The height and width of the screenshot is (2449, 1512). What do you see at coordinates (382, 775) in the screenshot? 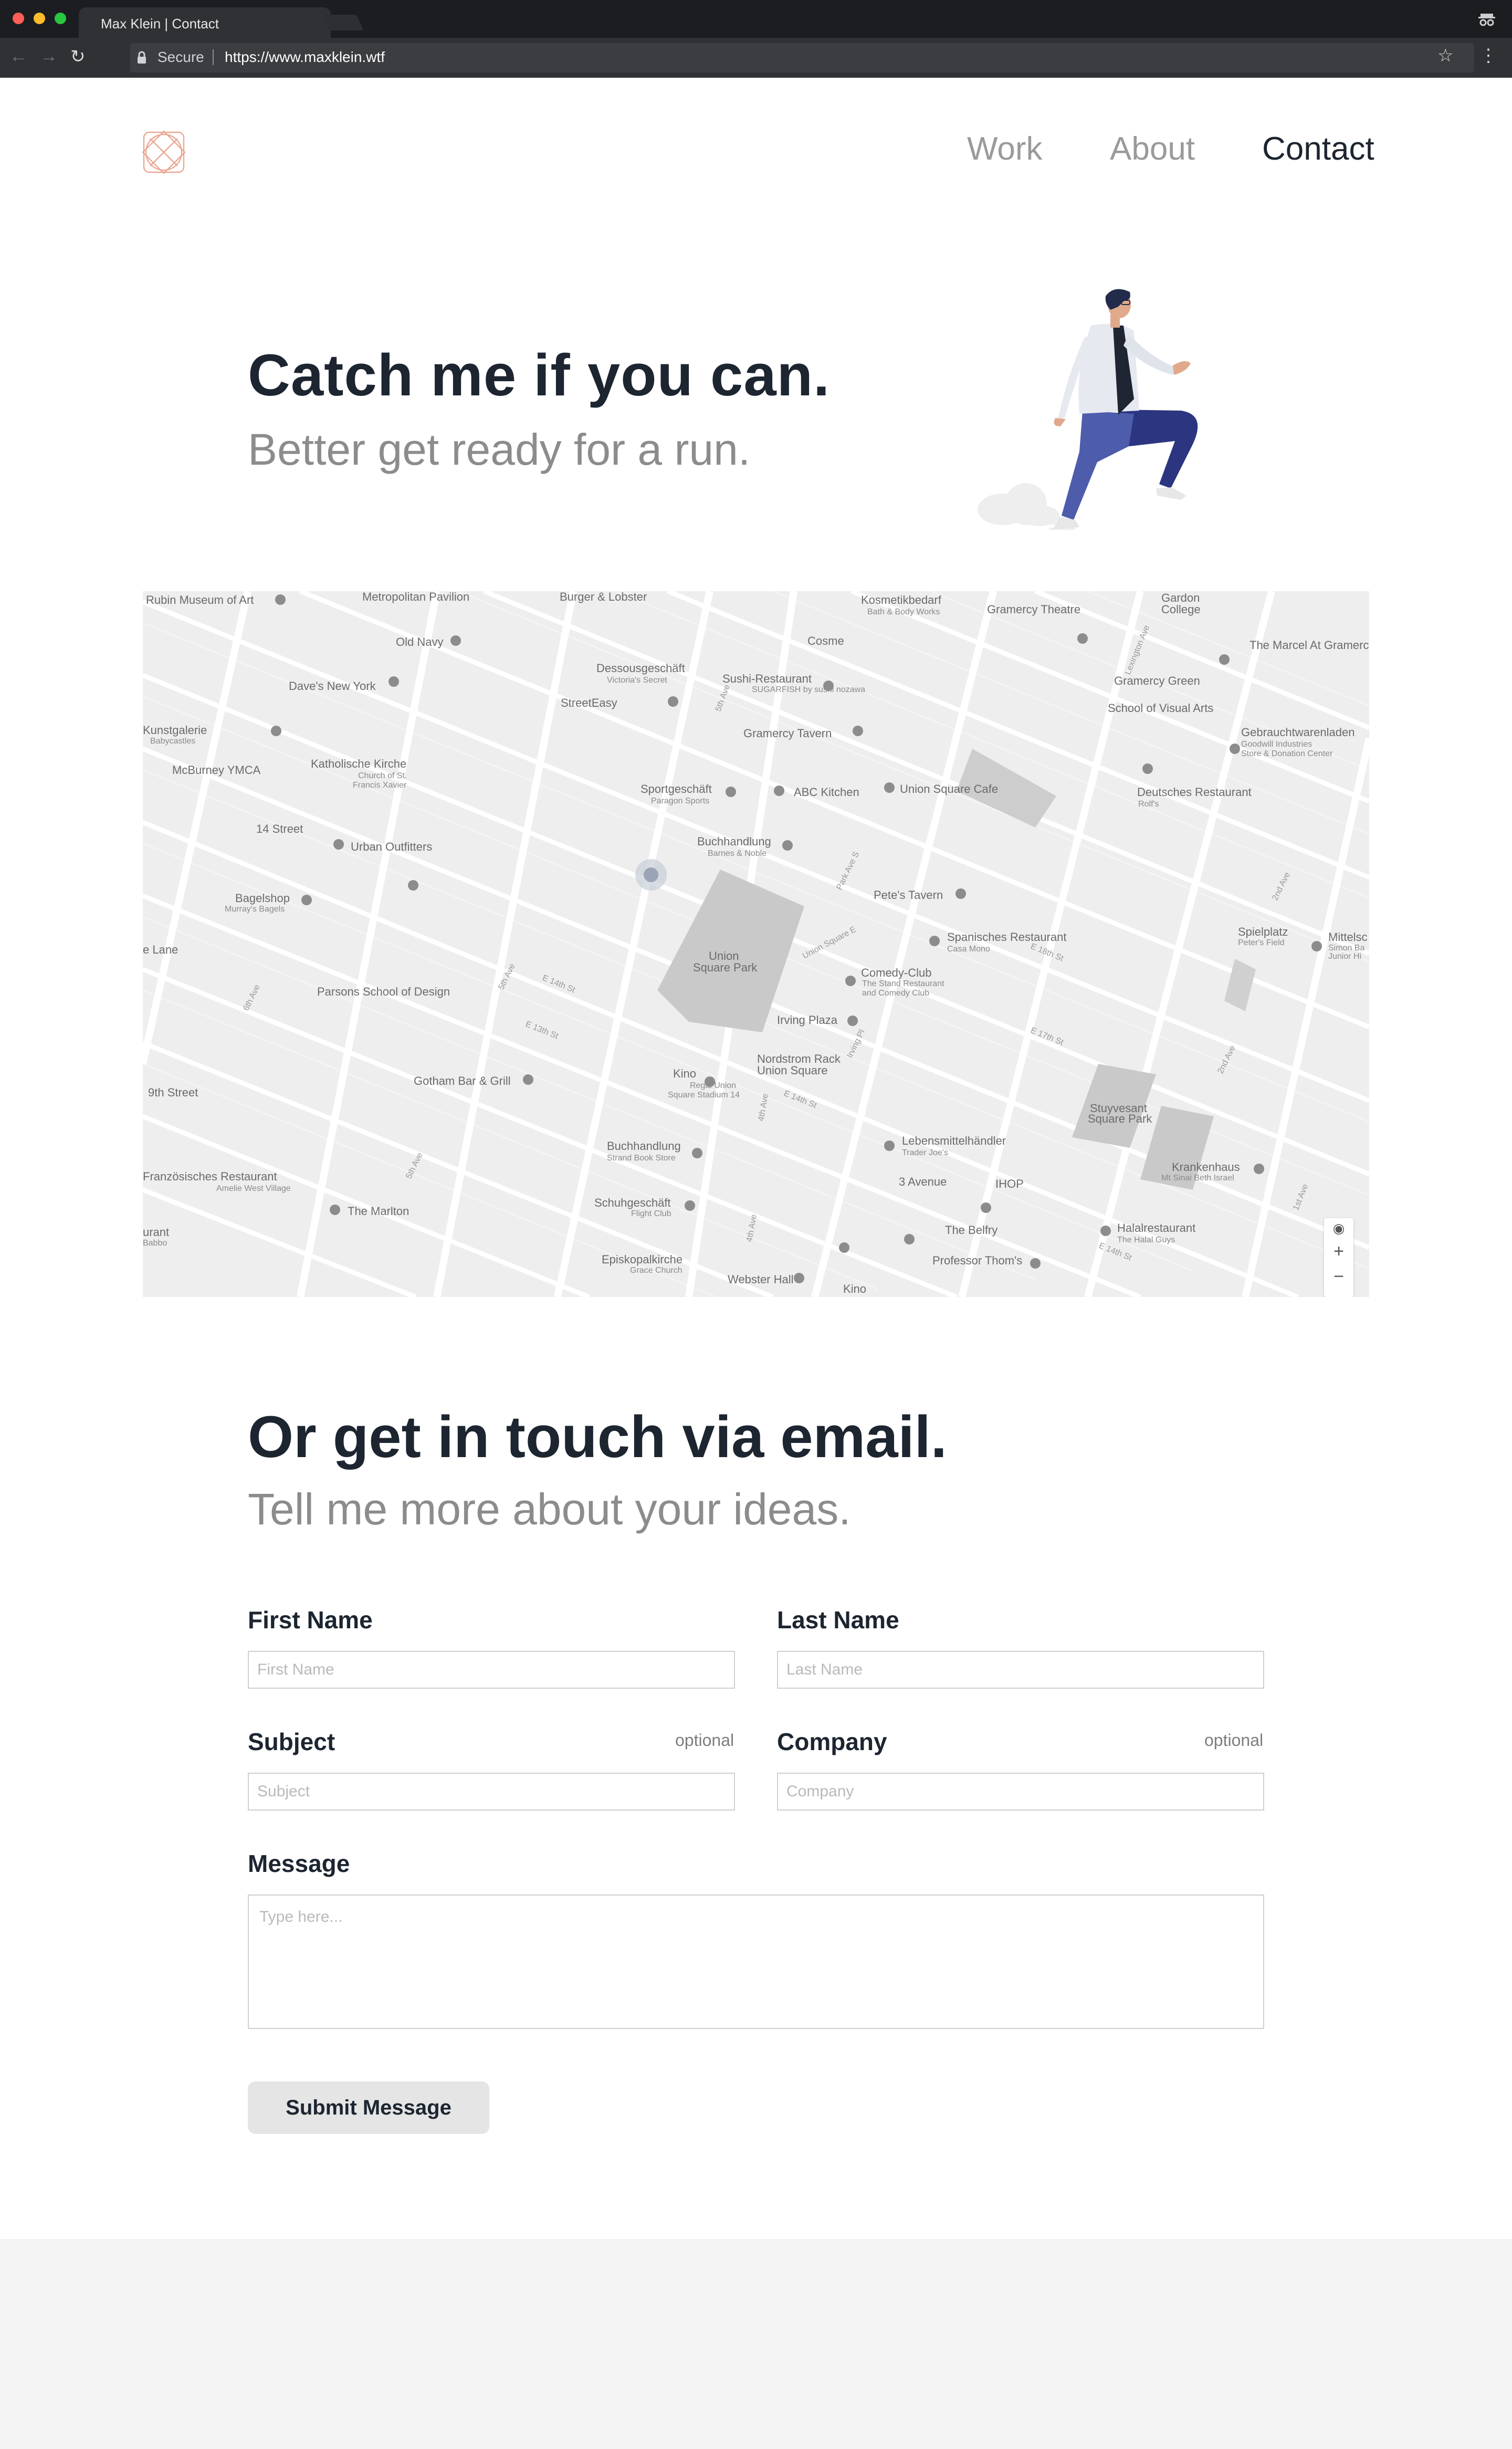
I see `svg-text: Church of St.` at bounding box center [382, 775].